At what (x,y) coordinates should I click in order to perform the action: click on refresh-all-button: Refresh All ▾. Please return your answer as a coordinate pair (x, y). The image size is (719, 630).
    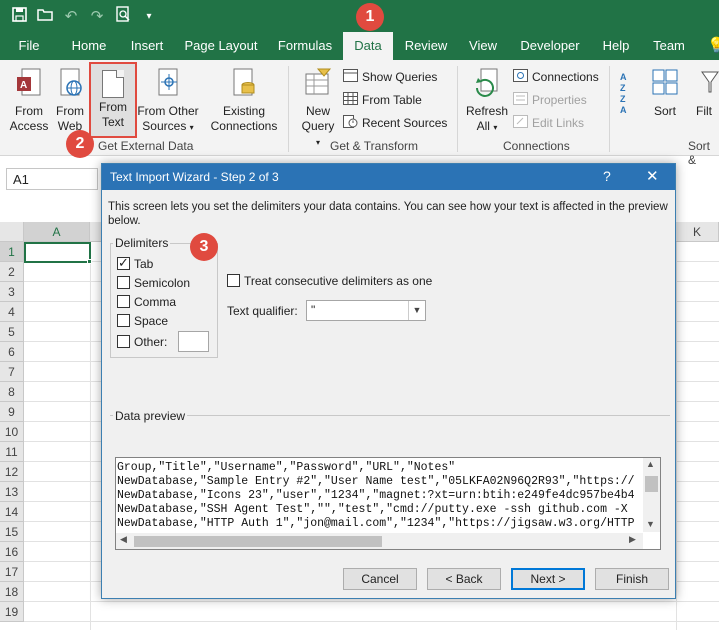
    Looking at the image, I should click on (487, 101).